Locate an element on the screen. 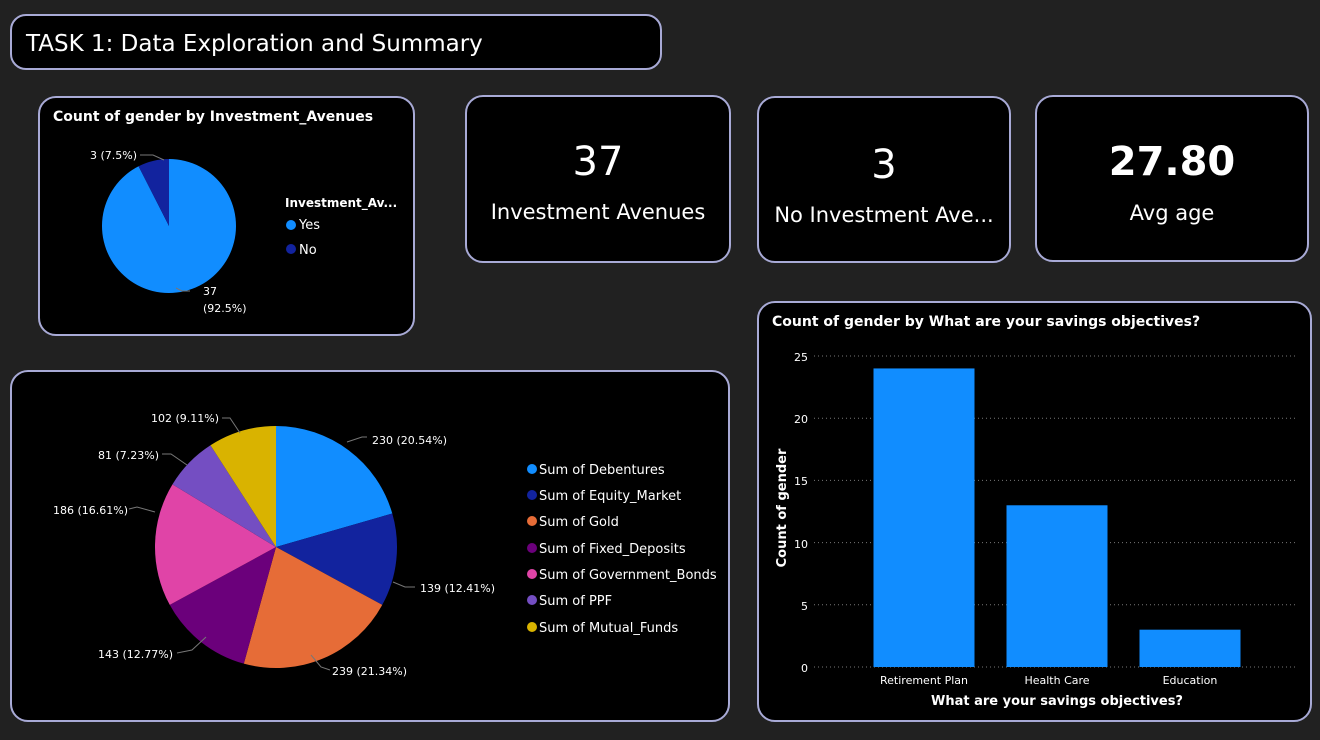 Image resolution: width=1320 pixels, height=740 pixels. pie2-label-gold: 239 (21.34%) is located at coordinates (369, 671).